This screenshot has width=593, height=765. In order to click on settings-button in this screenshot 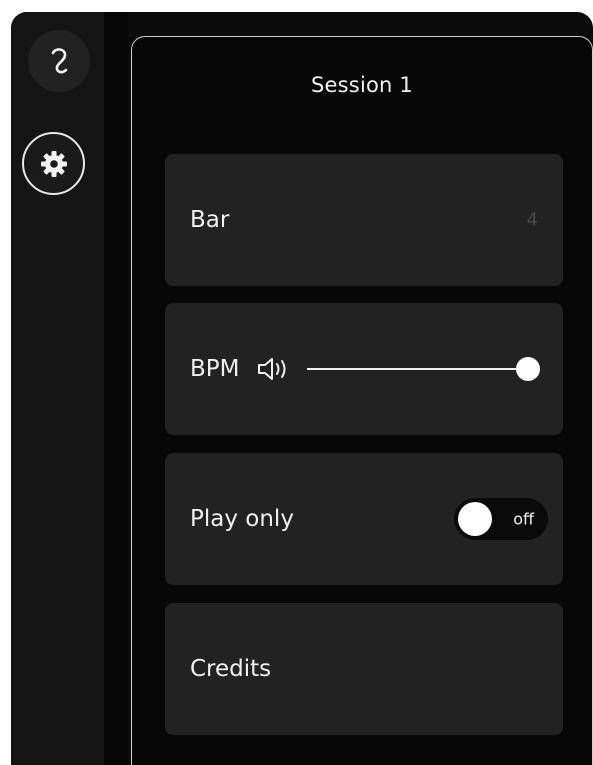, I will do `click(53, 163)`.